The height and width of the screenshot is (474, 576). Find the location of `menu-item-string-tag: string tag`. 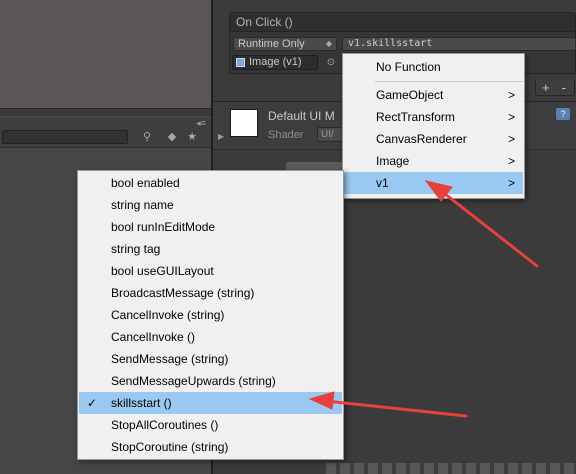

menu-item-string-tag: string tag is located at coordinates (210, 249).